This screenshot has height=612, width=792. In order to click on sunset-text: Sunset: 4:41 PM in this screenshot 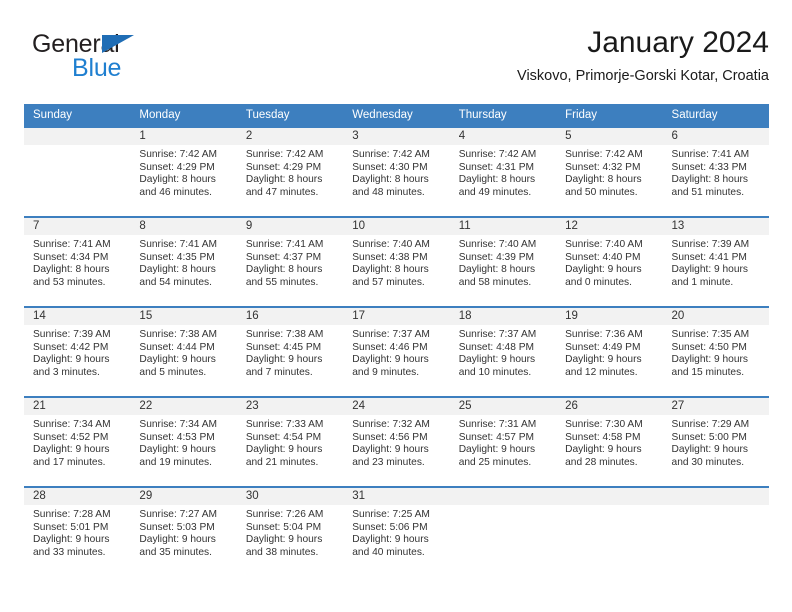, I will do `click(709, 257)`.